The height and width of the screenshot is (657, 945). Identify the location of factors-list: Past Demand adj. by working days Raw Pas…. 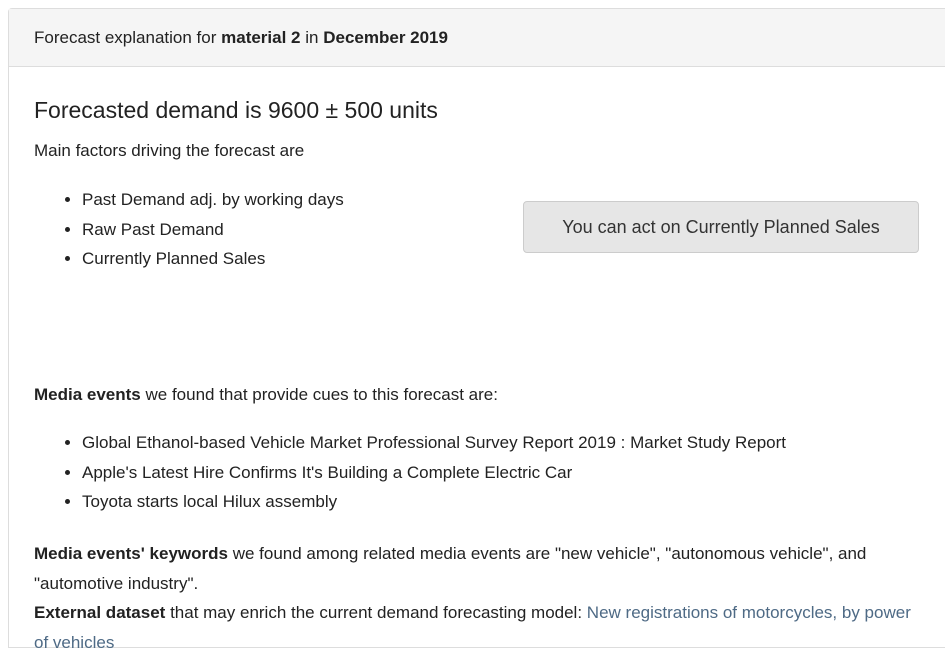
(189, 229).